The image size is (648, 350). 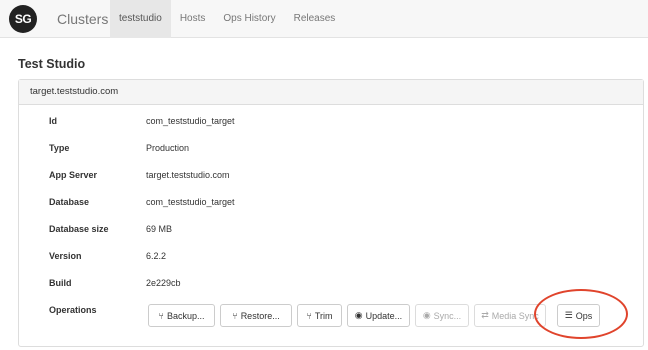 What do you see at coordinates (485, 315) in the screenshot?
I see `swap-arrows-icon: ⇄` at bounding box center [485, 315].